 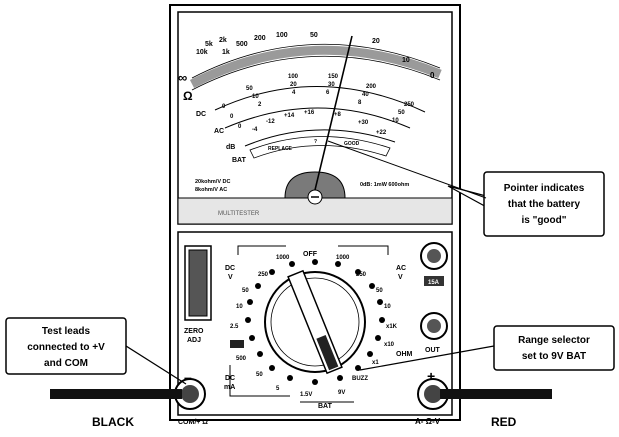 I want to click on dial-acv-50-label: 50, so click(x=379, y=291).